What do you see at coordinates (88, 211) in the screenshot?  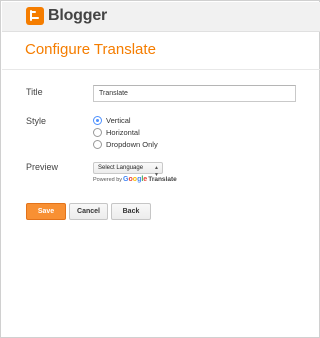 I see `cancel-button: Cancel` at bounding box center [88, 211].